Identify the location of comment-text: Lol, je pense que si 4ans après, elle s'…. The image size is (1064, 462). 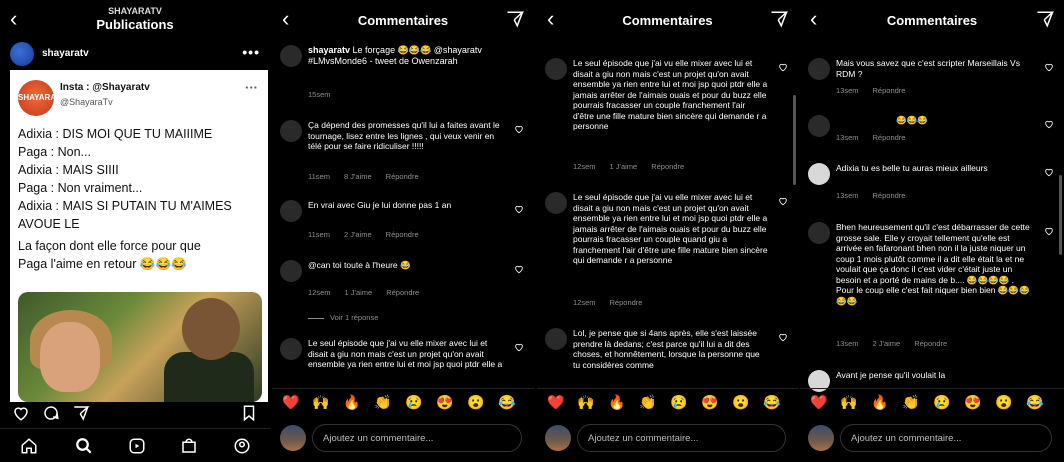
(666, 349).